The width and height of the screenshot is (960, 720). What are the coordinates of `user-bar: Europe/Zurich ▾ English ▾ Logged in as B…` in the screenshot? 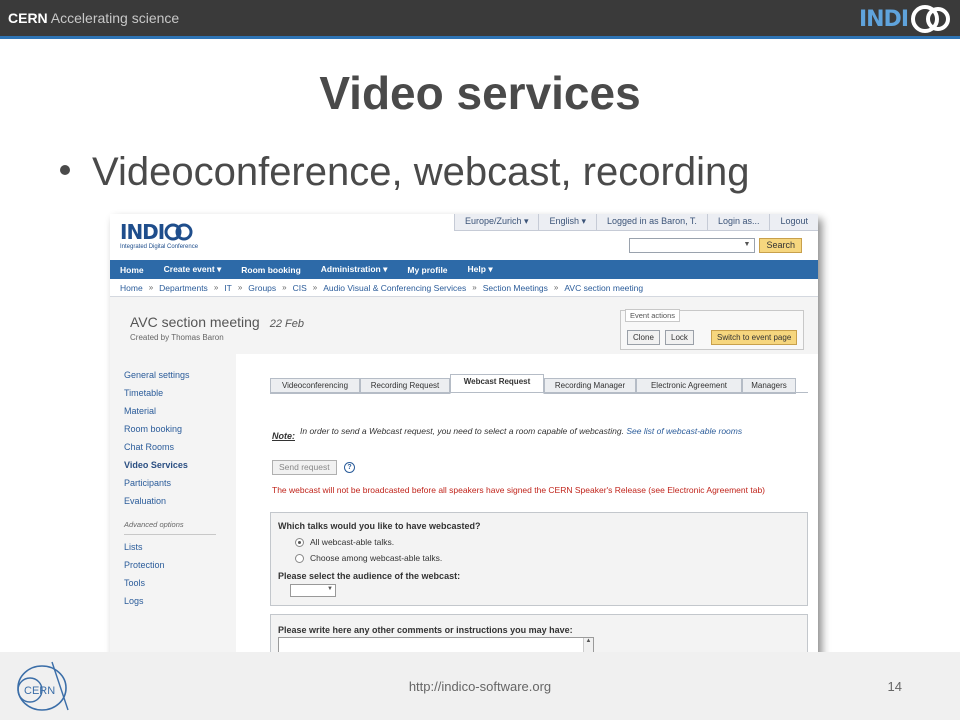 It's located at (635, 222).